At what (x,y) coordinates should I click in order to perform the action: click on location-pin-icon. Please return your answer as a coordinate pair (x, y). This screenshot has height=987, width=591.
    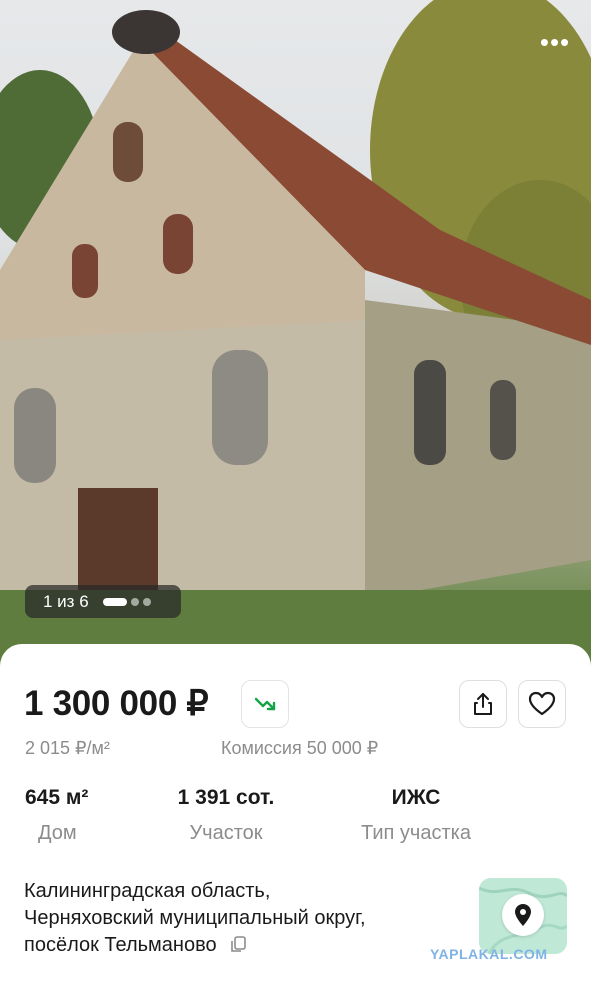
    Looking at the image, I should click on (523, 915).